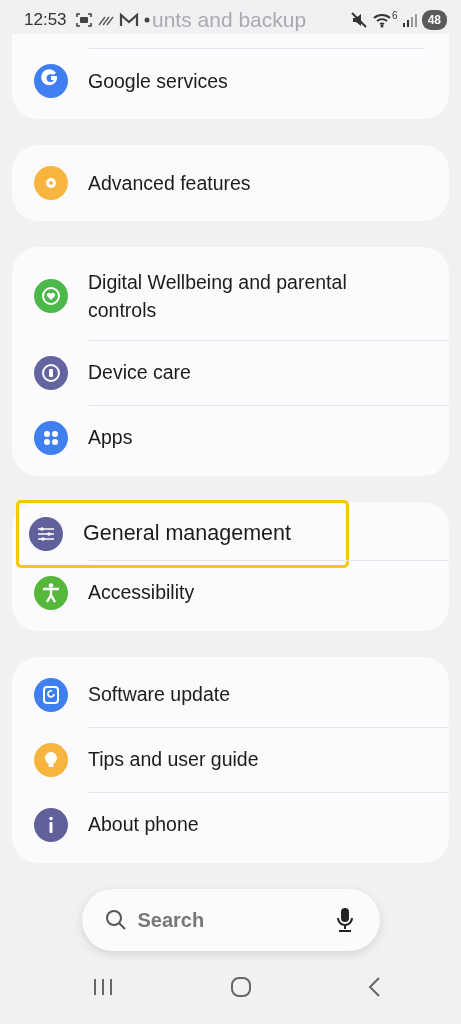 This screenshot has width=461, height=1024. Describe the element at coordinates (51, 824) in the screenshot. I see `info-icon` at that location.